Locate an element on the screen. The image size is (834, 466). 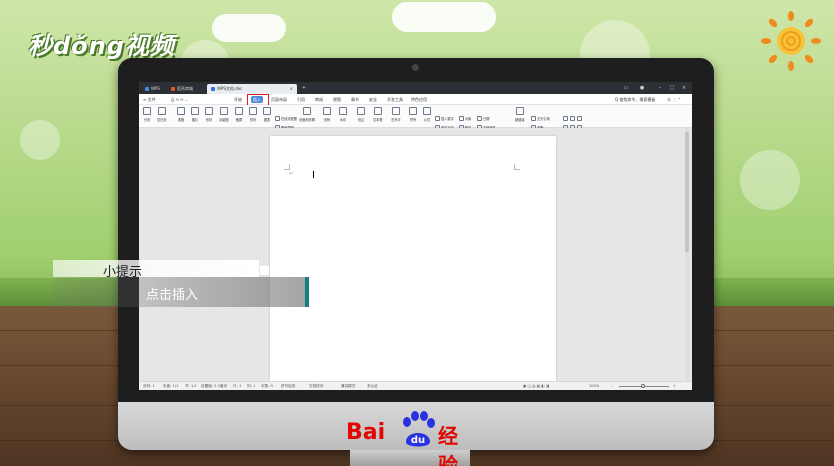
tip-instruction: 点击插入 is located at coordinates (172, 295).